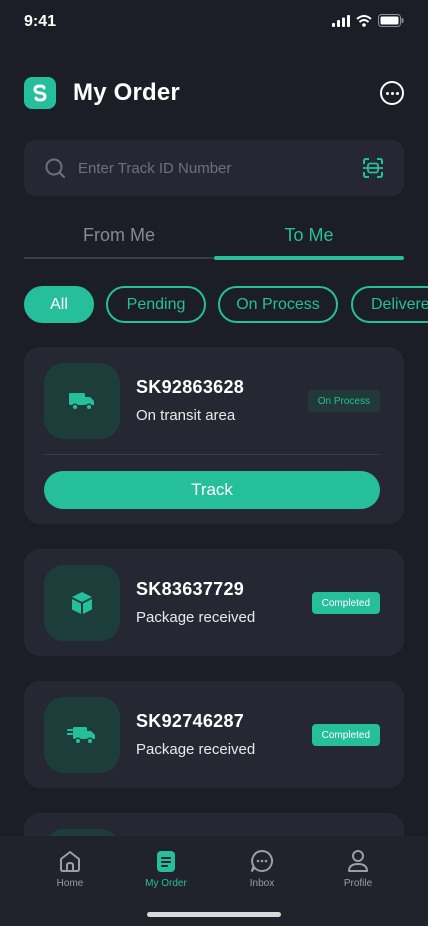  What do you see at coordinates (126, 92) in the screenshot?
I see `page-title: My Order` at bounding box center [126, 92].